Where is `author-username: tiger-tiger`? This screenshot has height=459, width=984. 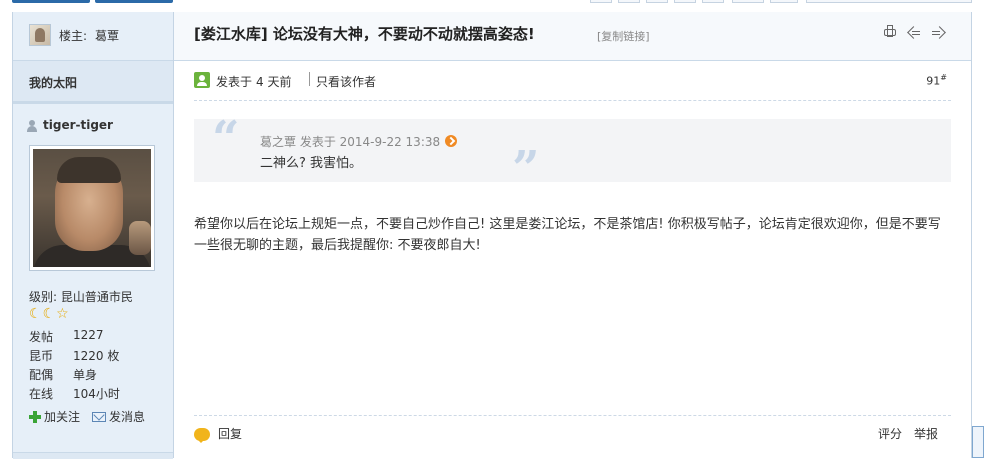 author-username: tiger-tiger is located at coordinates (78, 125).